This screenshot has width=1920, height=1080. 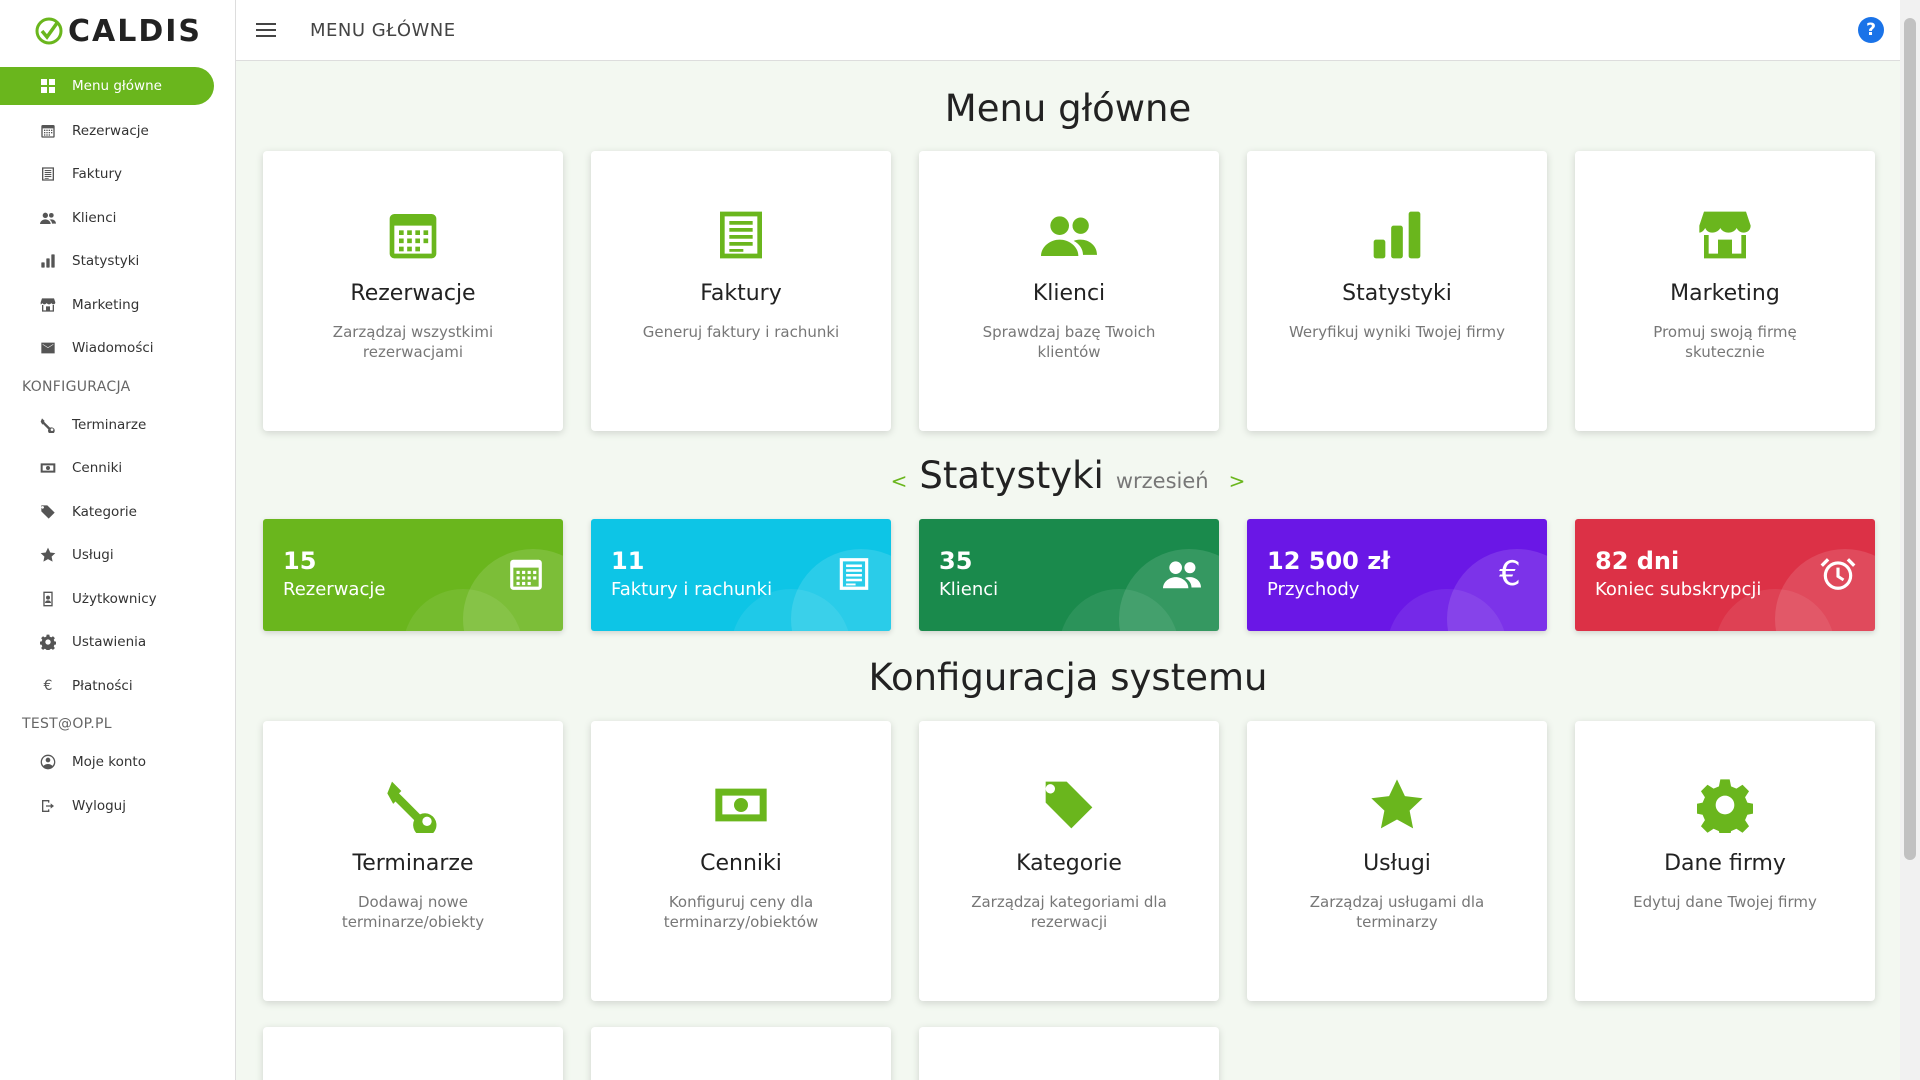 I want to click on card-title: Statystyki, so click(x=1397, y=293).